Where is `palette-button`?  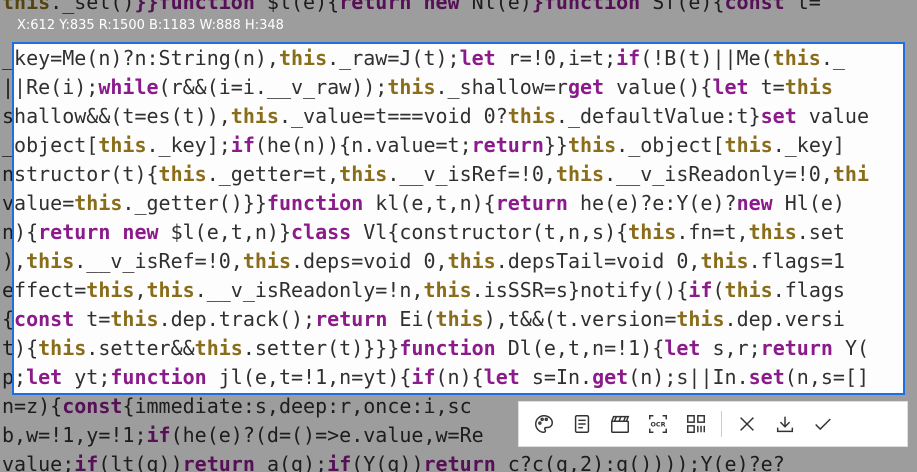
palette-button is located at coordinates (544, 424).